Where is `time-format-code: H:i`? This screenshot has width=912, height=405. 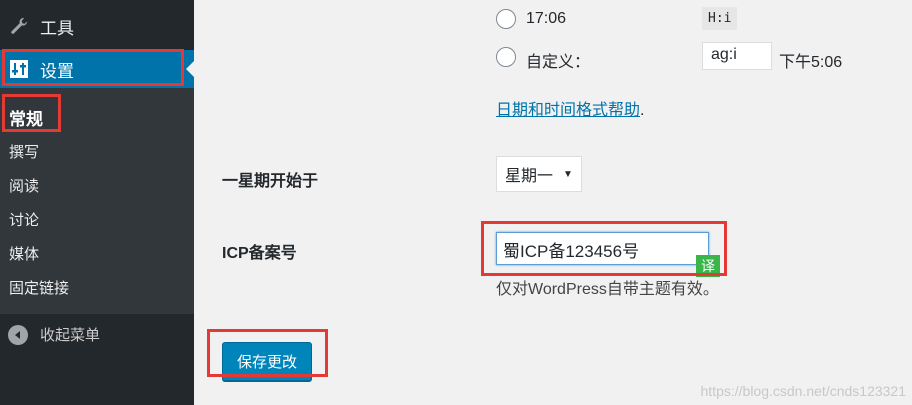
time-format-code: H:i is located at coordinates (720, 18).